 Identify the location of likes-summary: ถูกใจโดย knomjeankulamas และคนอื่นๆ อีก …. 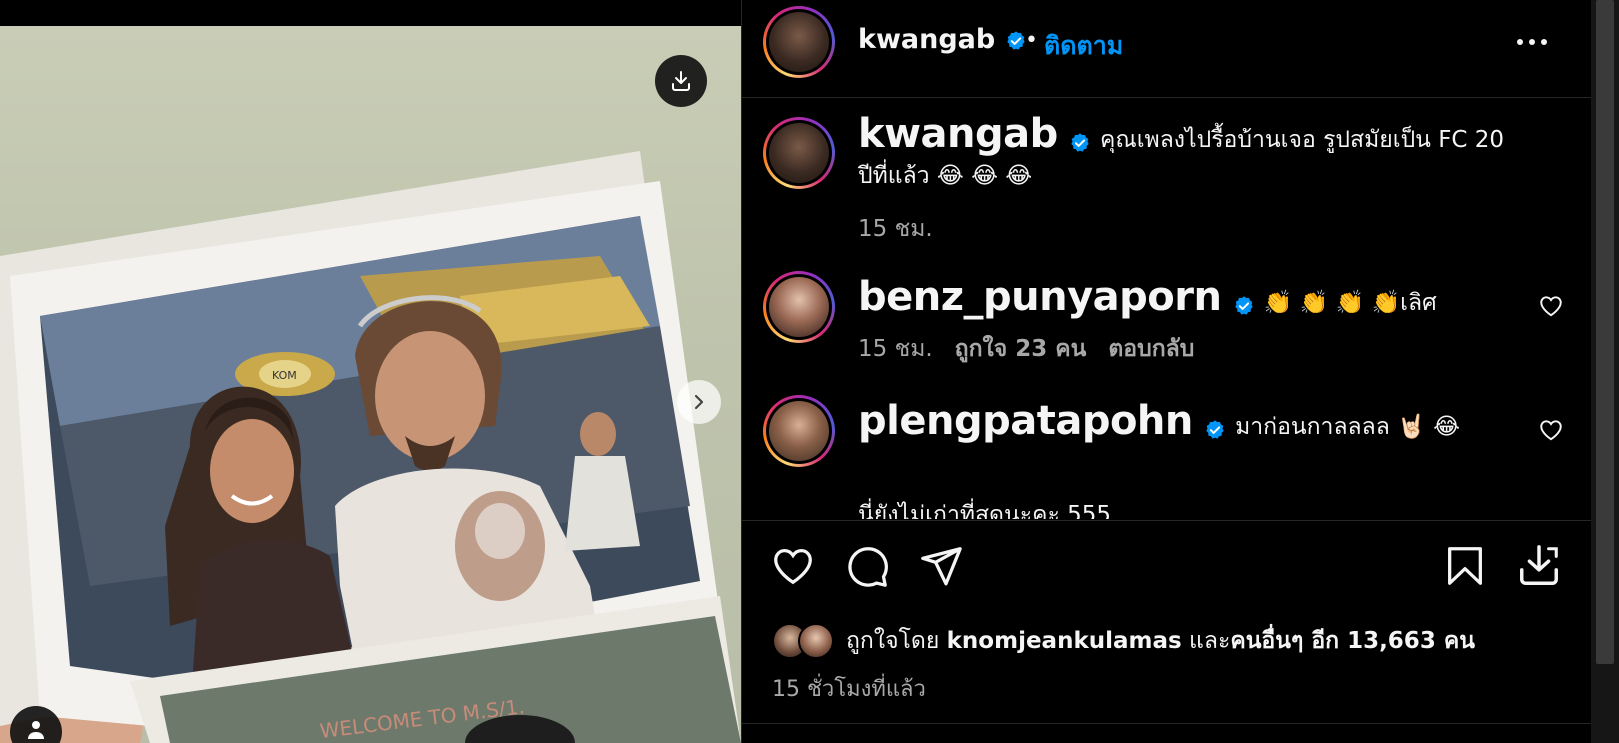
(1123, 641).